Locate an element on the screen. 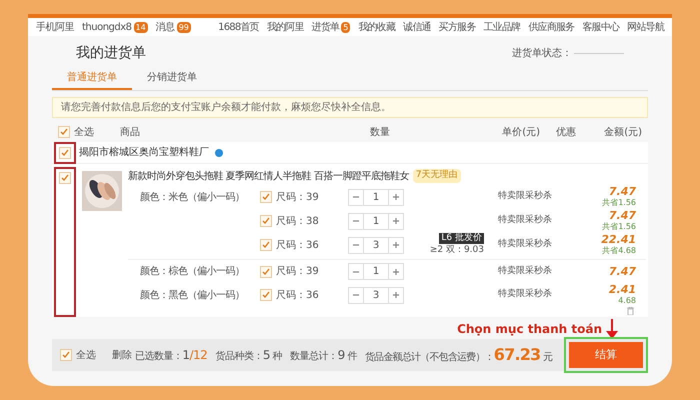 The height and width of the screenshot is (400, 700). saved-amount: 共省4.68 is located at coordinates (619, 250).